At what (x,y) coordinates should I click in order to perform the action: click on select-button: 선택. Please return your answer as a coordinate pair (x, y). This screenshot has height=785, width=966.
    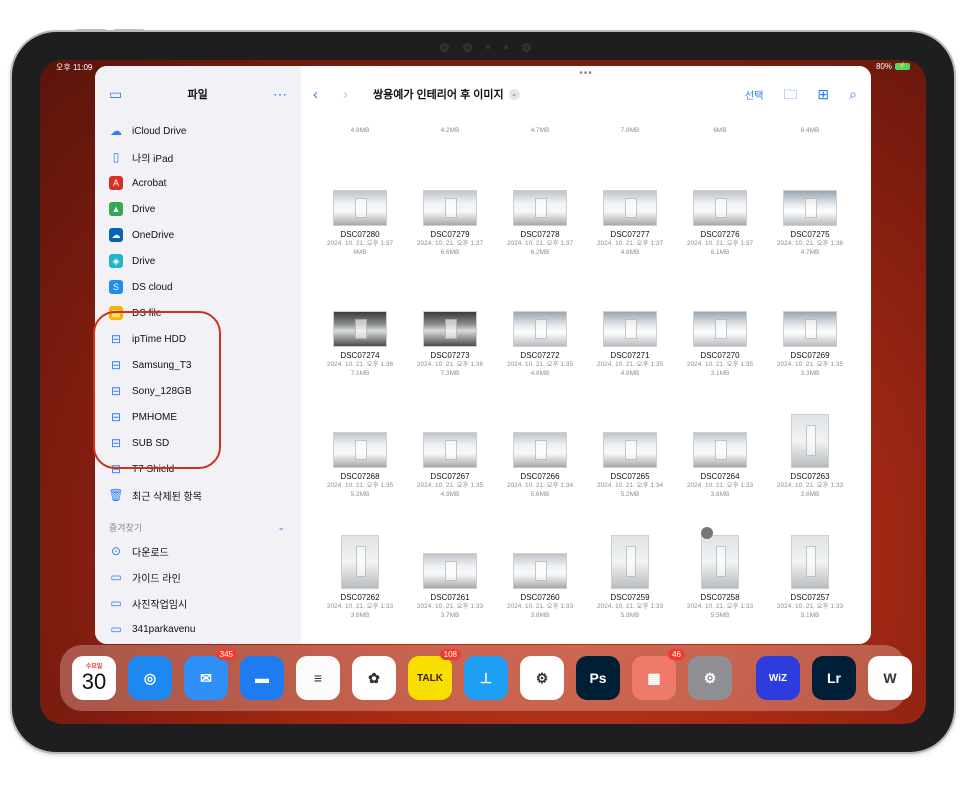
    Looking at the image, I should click on (754, 94).